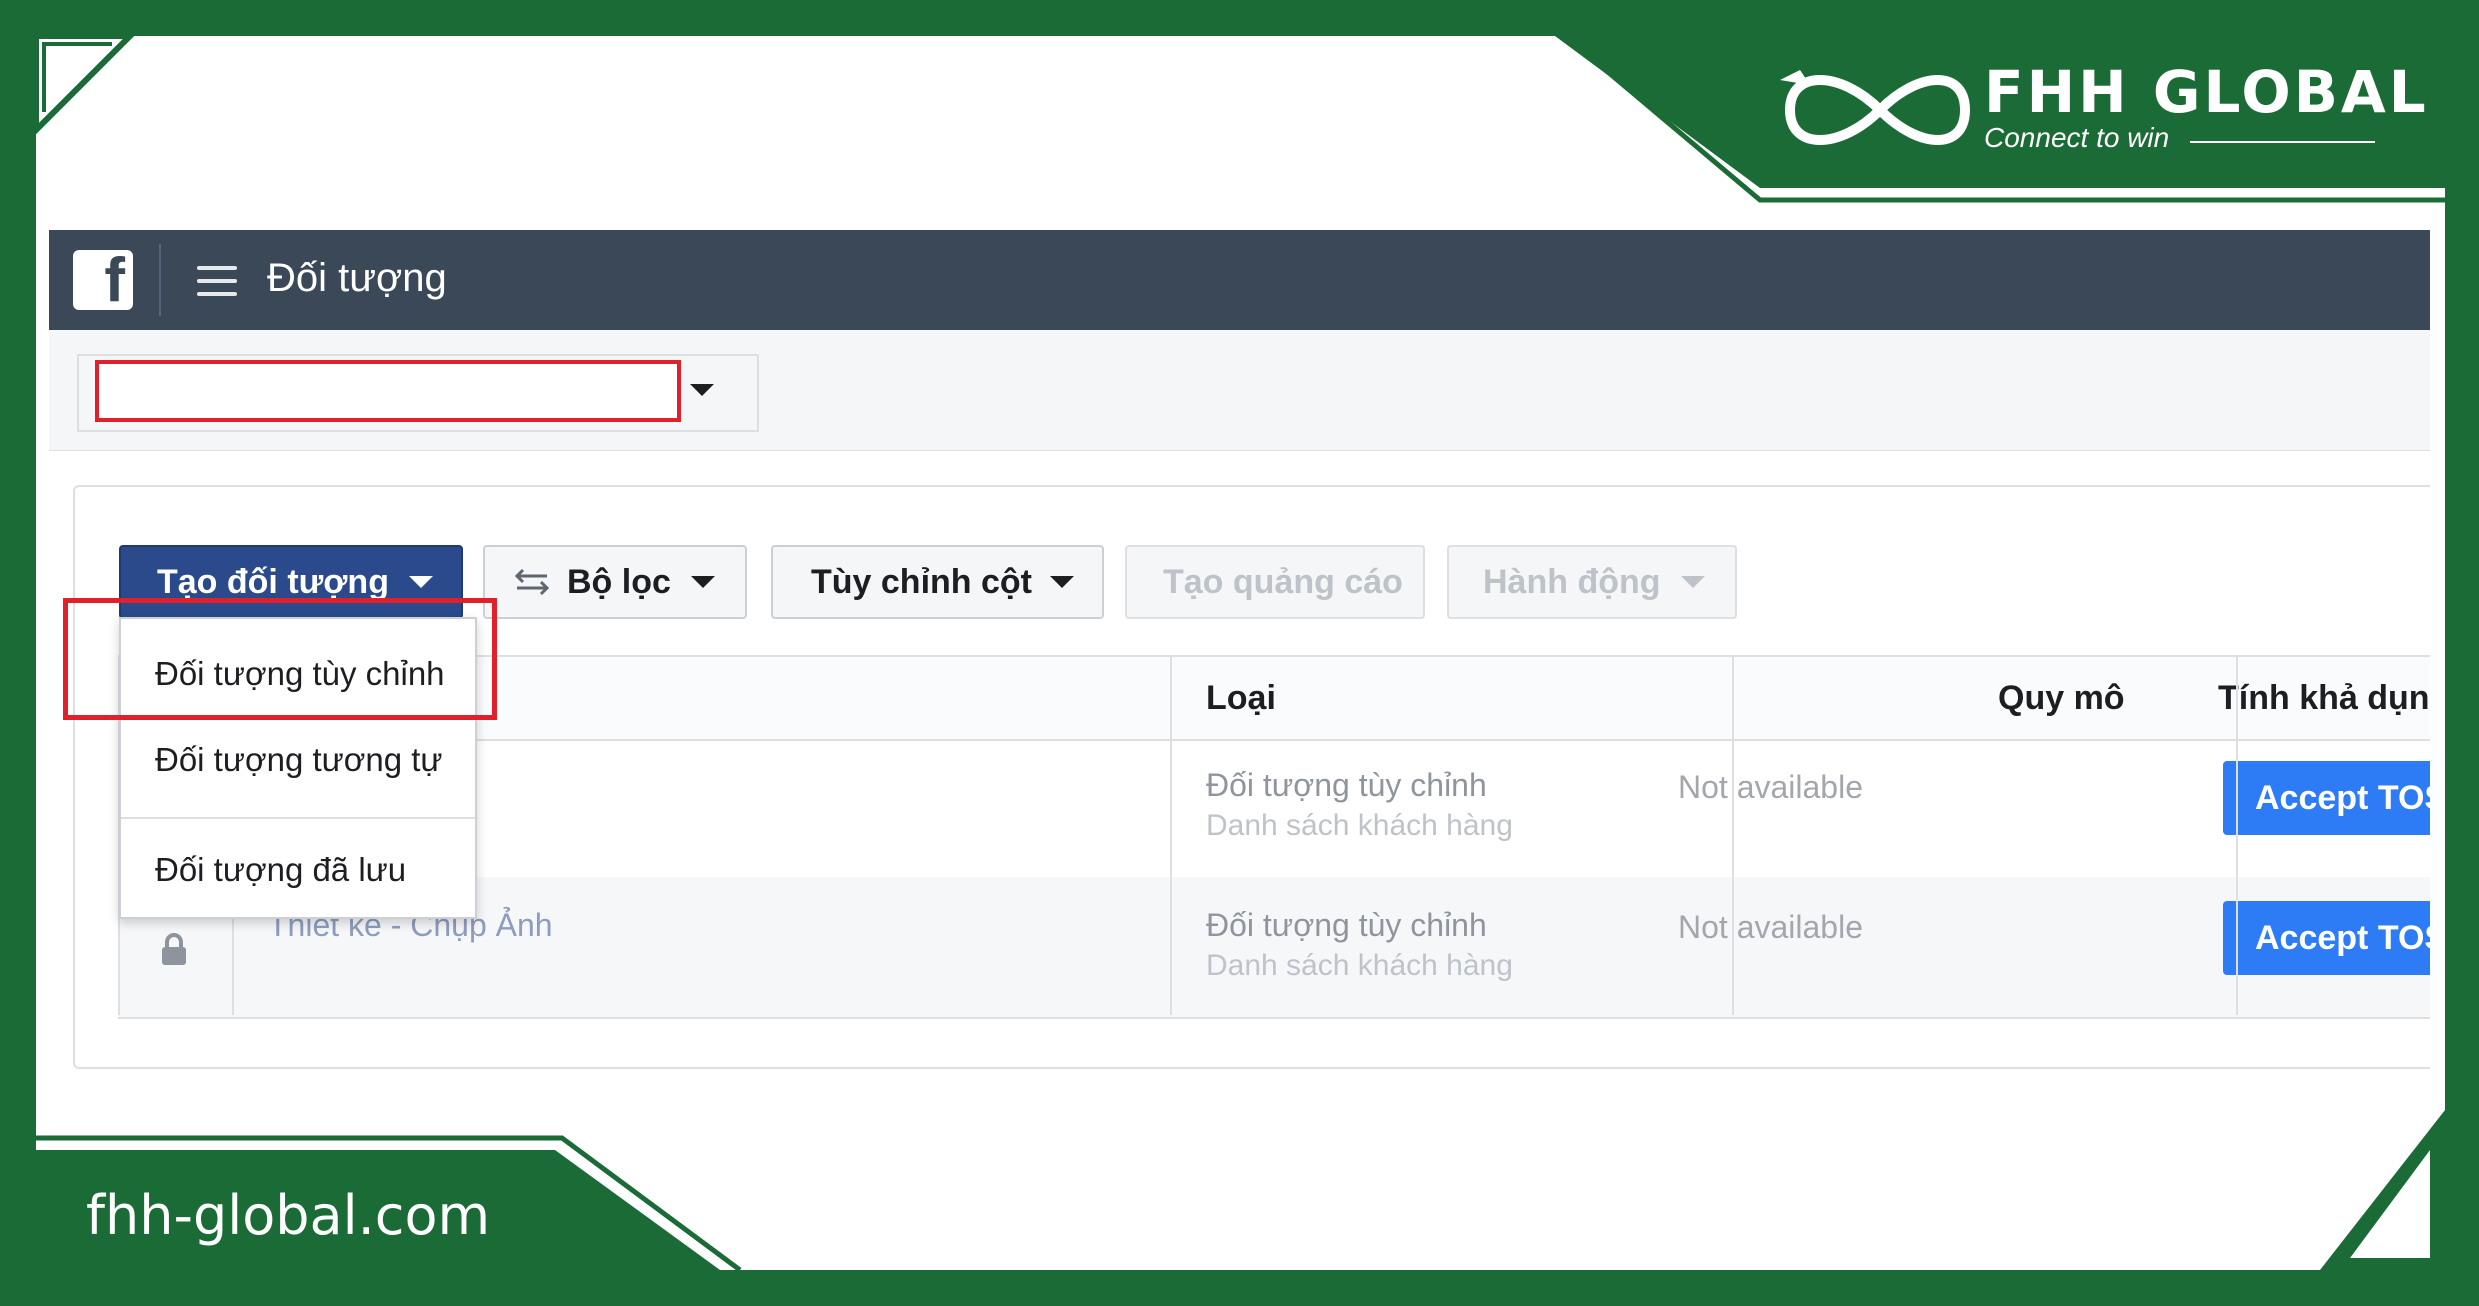 This screenshot has height=1306, width=2479. I want to click on topbar-divider, so click(160, 280).